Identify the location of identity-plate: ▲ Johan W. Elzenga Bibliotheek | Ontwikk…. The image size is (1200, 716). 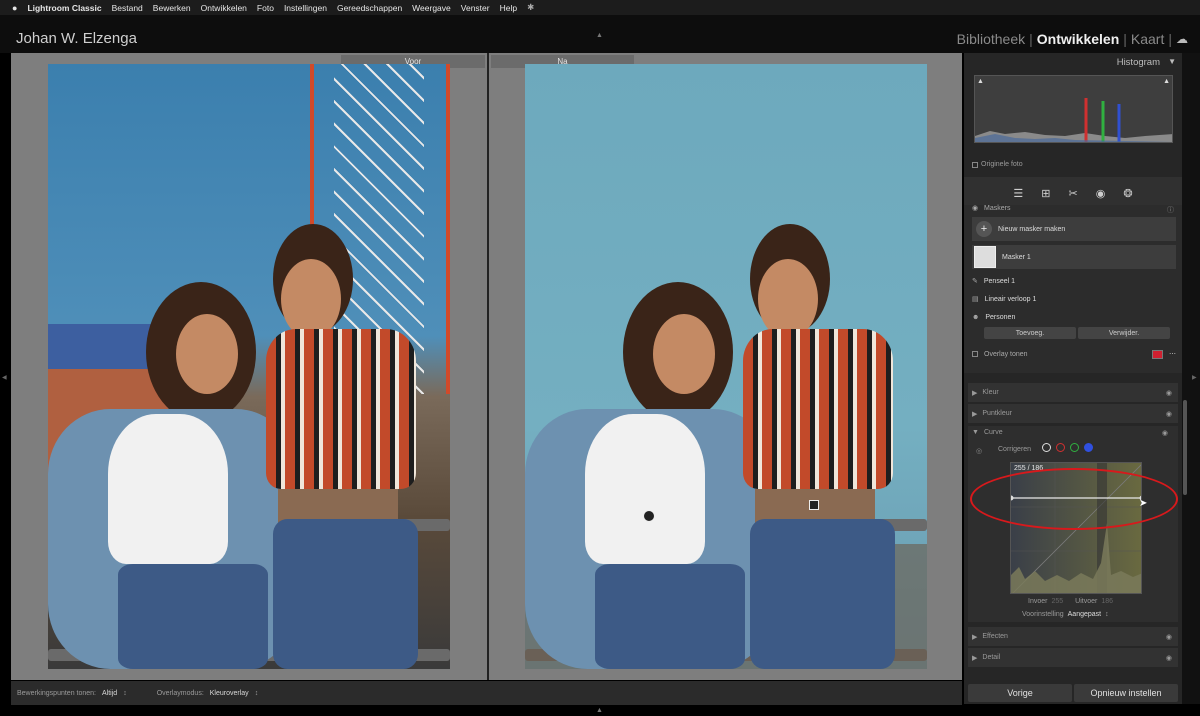
(600, 34).